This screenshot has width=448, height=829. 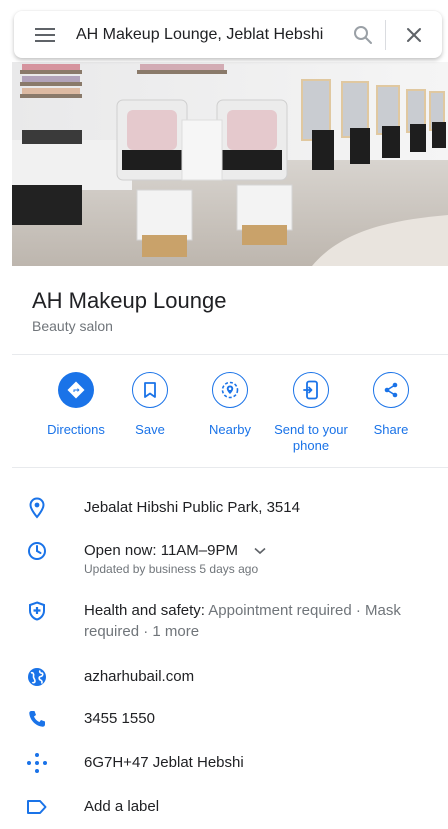 I want to click on divider, so click(x=230, y=467).